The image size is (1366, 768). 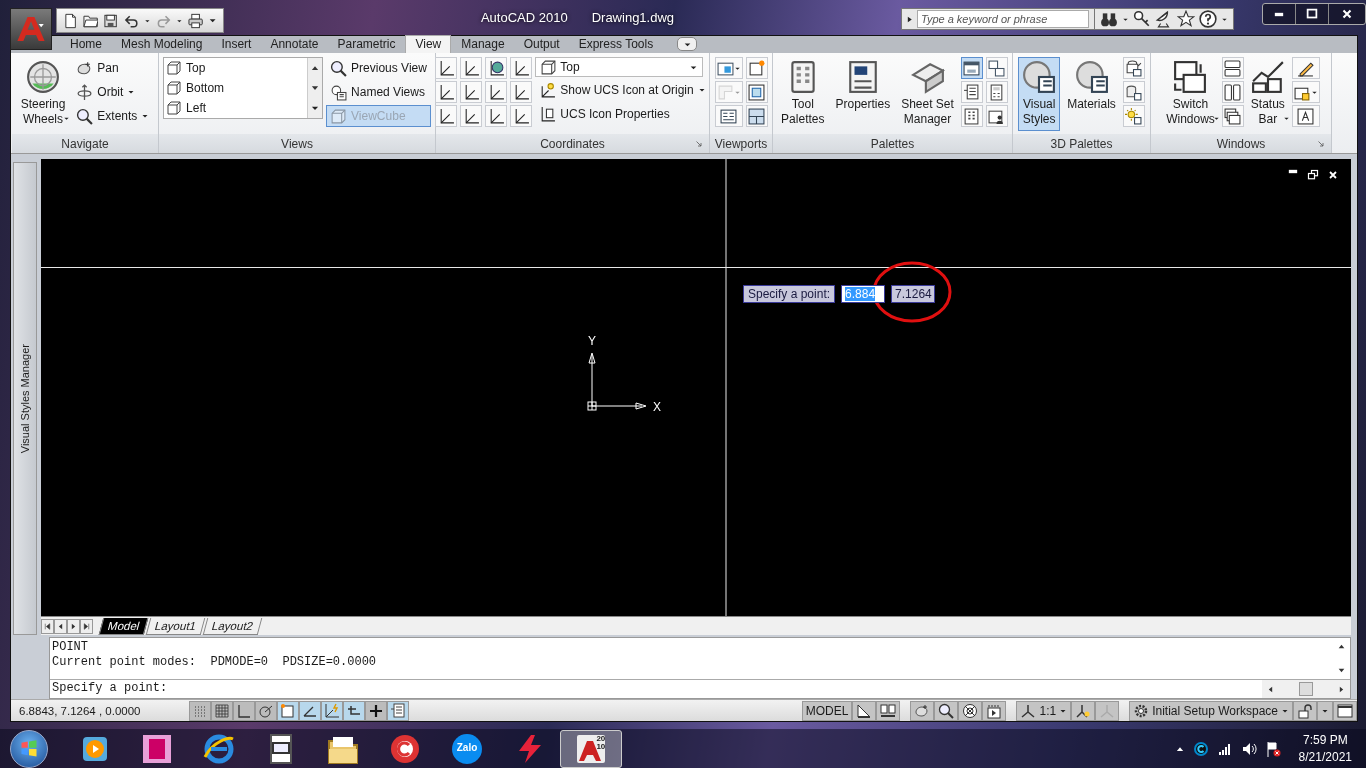 I want to click on ribbon-tab: Manage, so click(x=483, y=45).